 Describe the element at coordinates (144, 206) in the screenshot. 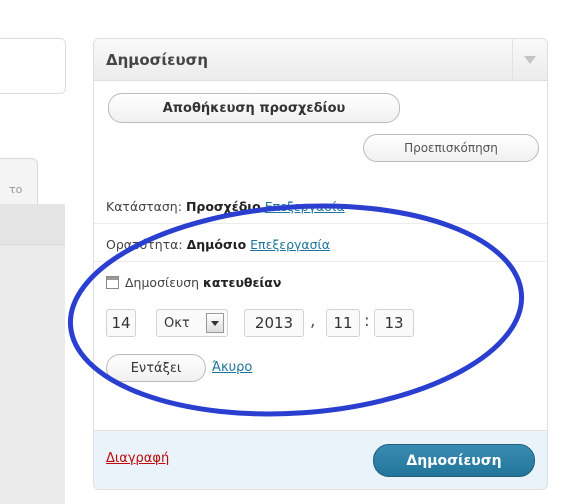

I see `status-label: Κατάσταση:` at that location.